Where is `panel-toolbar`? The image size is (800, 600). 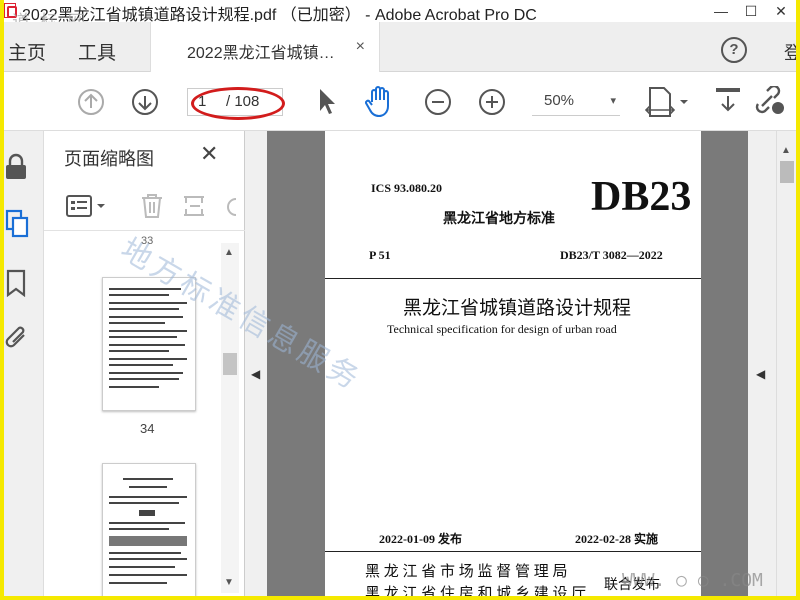
panel-toolbar is located at coordinates (144, 207).